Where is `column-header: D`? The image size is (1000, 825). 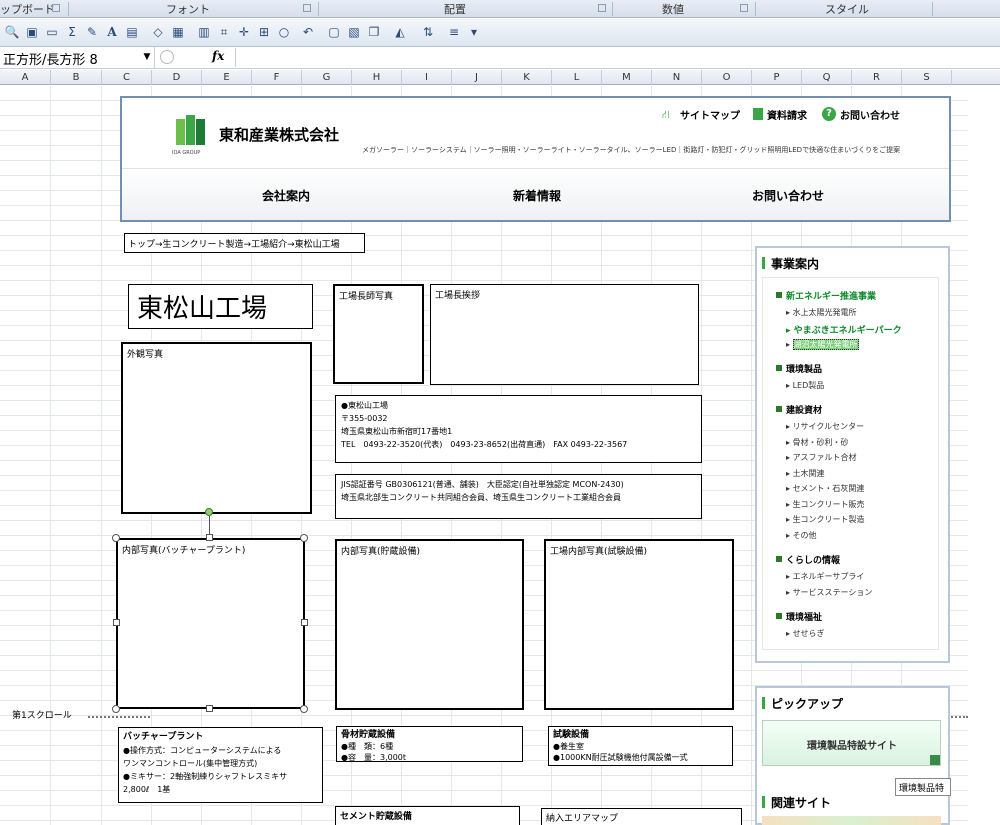
column-header: D is located at coordinates (177, 77).